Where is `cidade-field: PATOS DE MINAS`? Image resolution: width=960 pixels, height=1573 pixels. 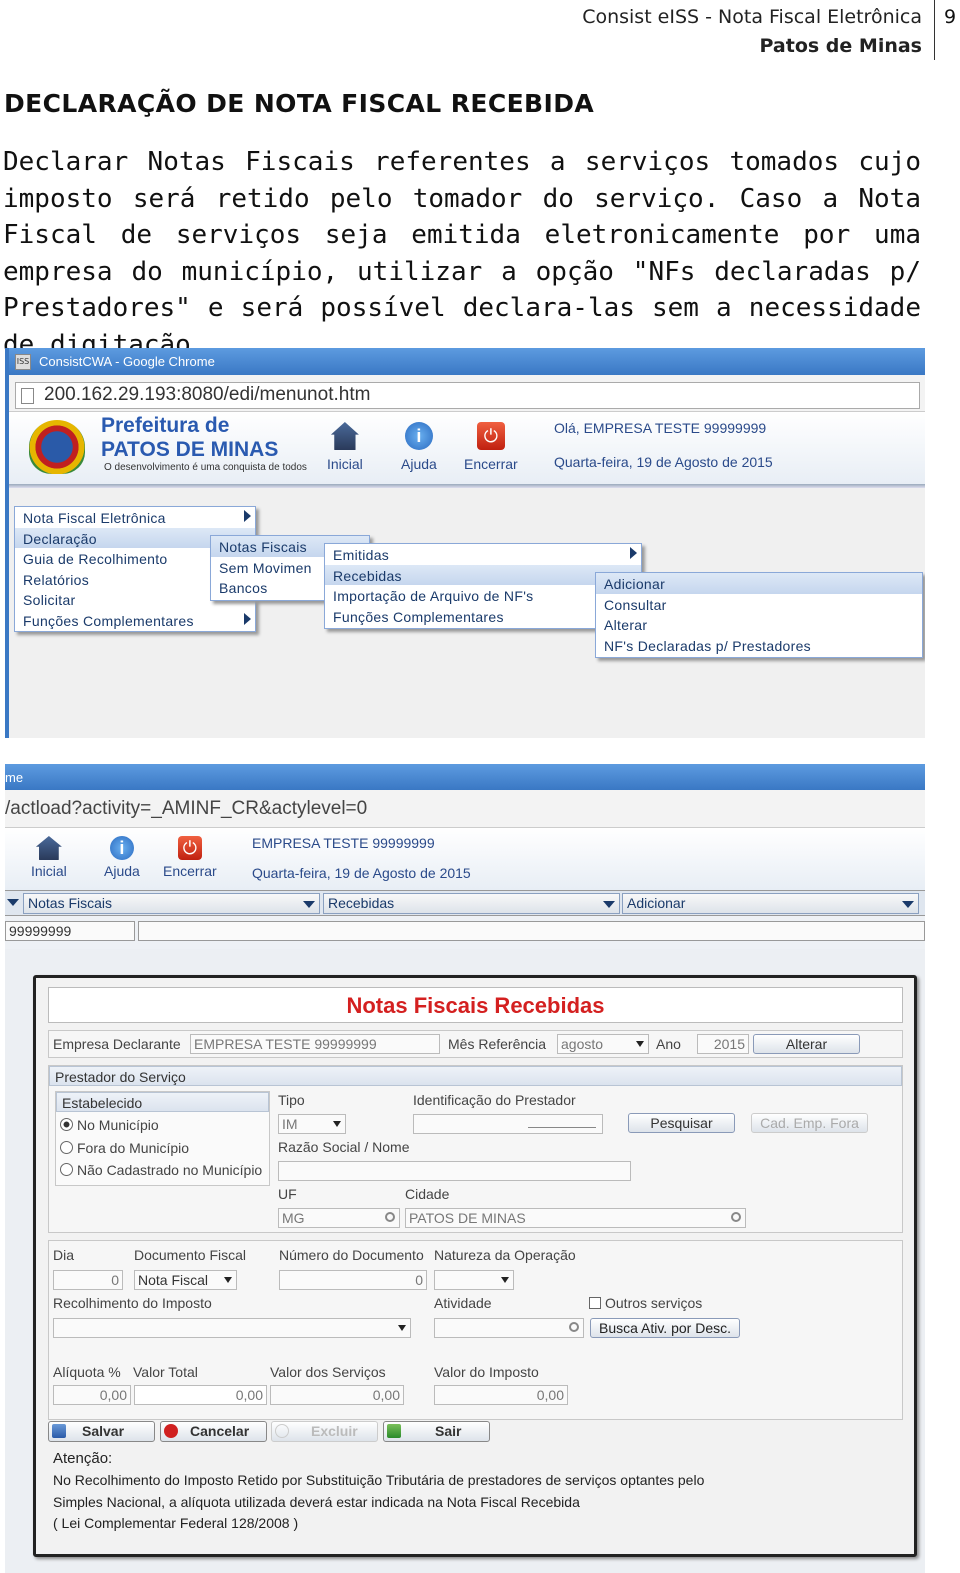
cidade-field: PATOS DE MINAS is located at coordinates (575, 1218).